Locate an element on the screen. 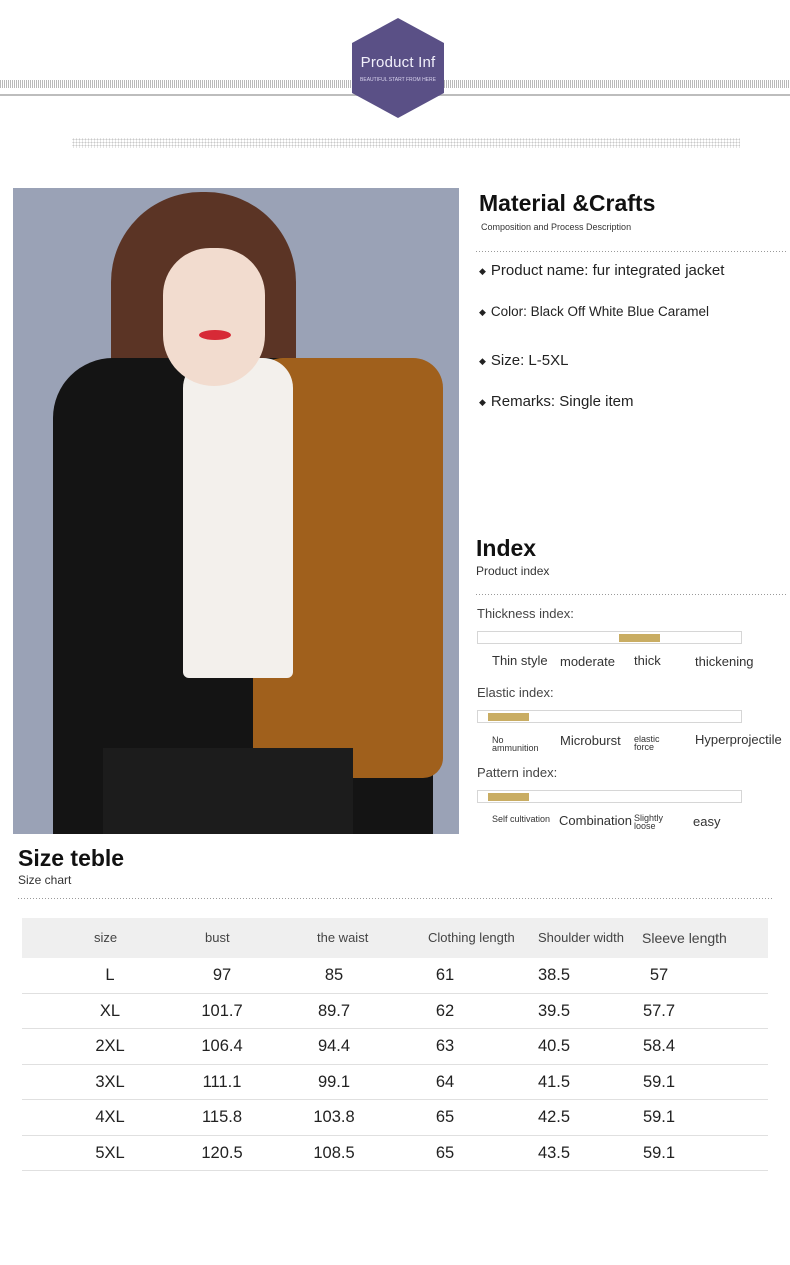  table-cell: 4XL is located at coordinates (110, 1117).